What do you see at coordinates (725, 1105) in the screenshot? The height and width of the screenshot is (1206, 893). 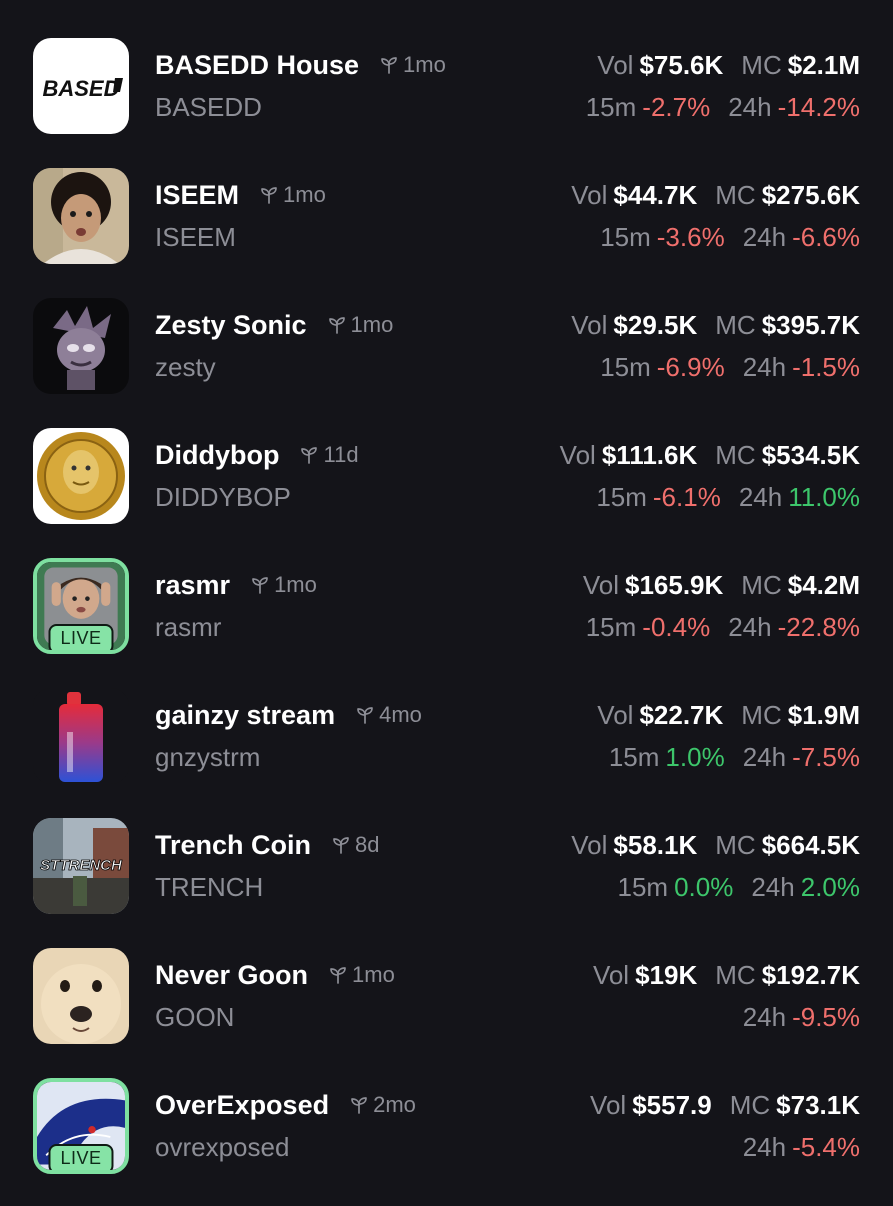 I see `token-volume-marketcap: Vol $557.9 MC $73.1K` at bounding box center [725, 1105].